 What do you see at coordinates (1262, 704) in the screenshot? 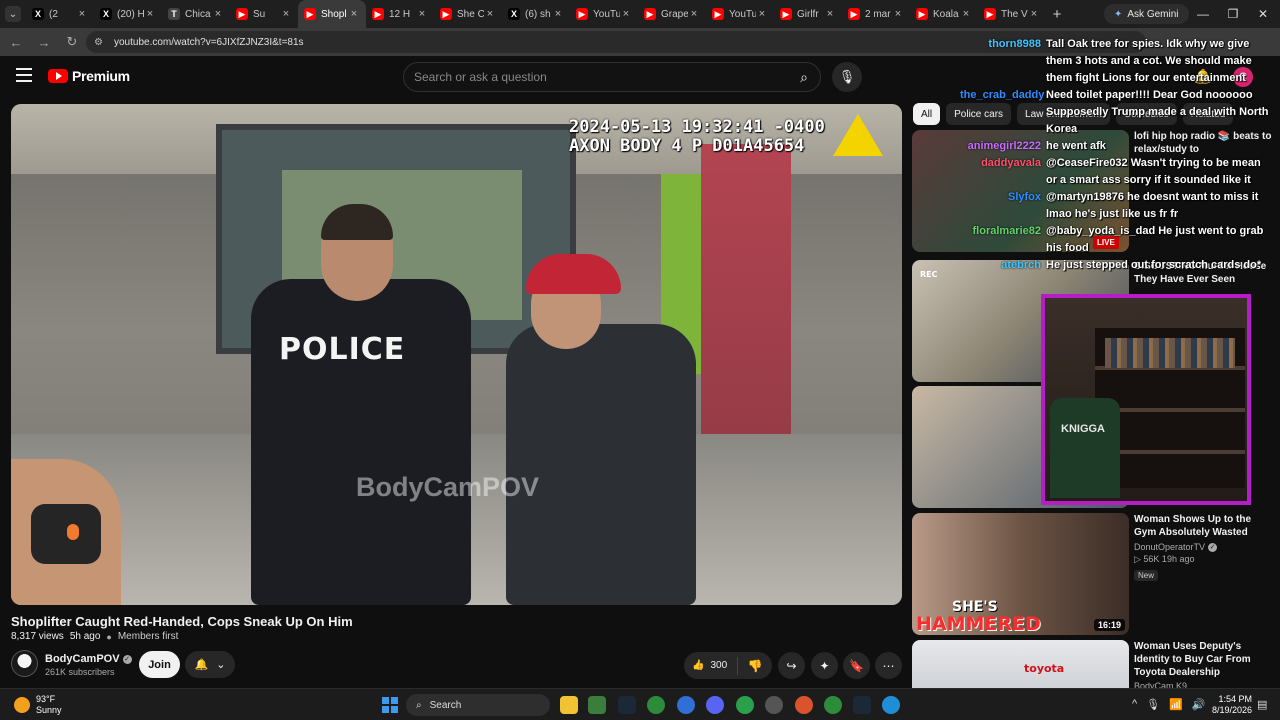
I see `notification-icon: ▤` at bounding box center [1262, 704].